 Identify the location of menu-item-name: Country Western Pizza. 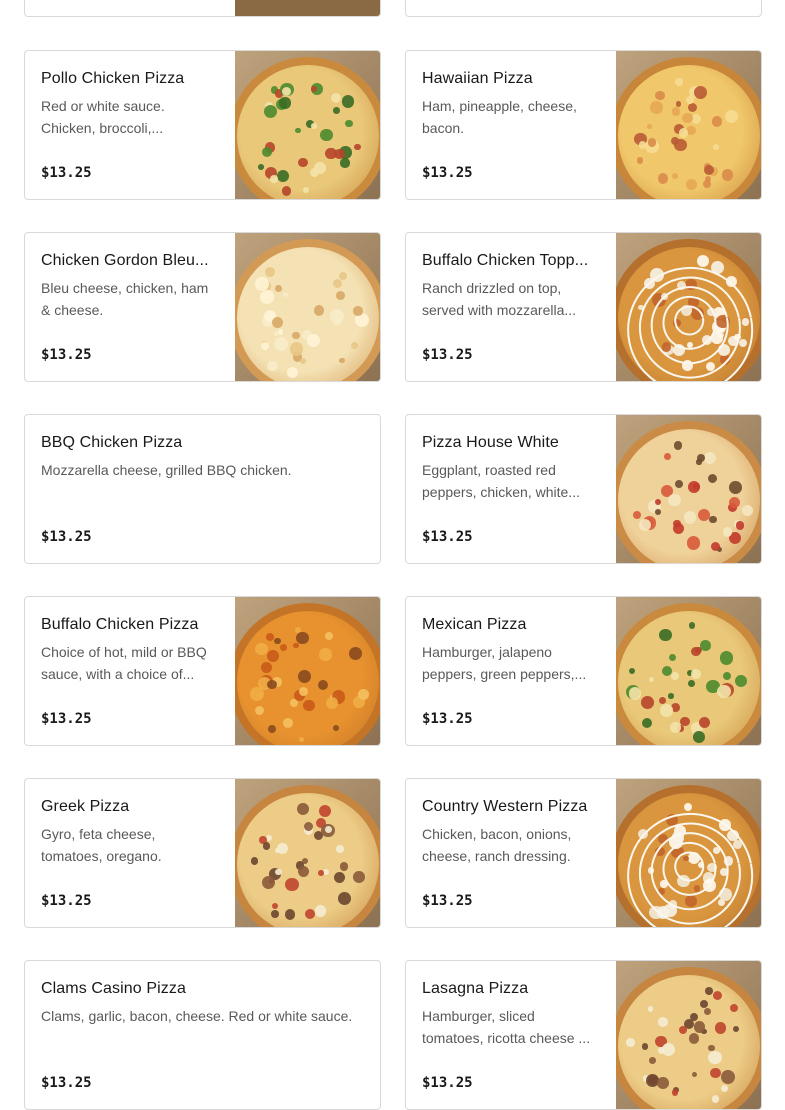
(505, 806).